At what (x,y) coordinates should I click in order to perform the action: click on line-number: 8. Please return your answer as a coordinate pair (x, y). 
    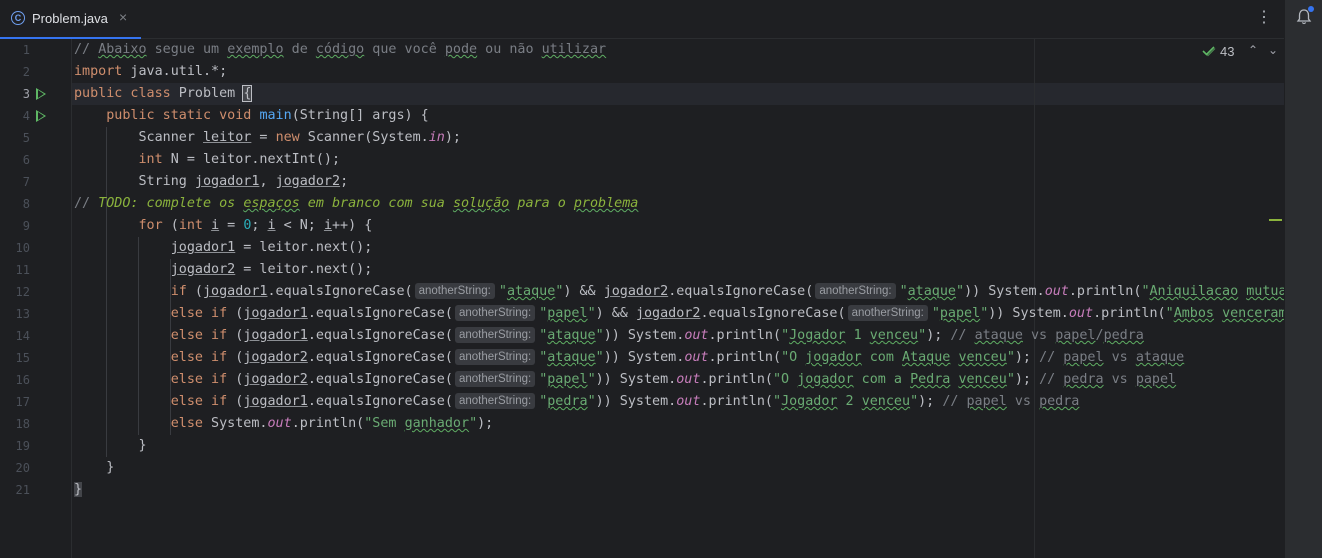
    Looking at the image, I should click on (26, 204).